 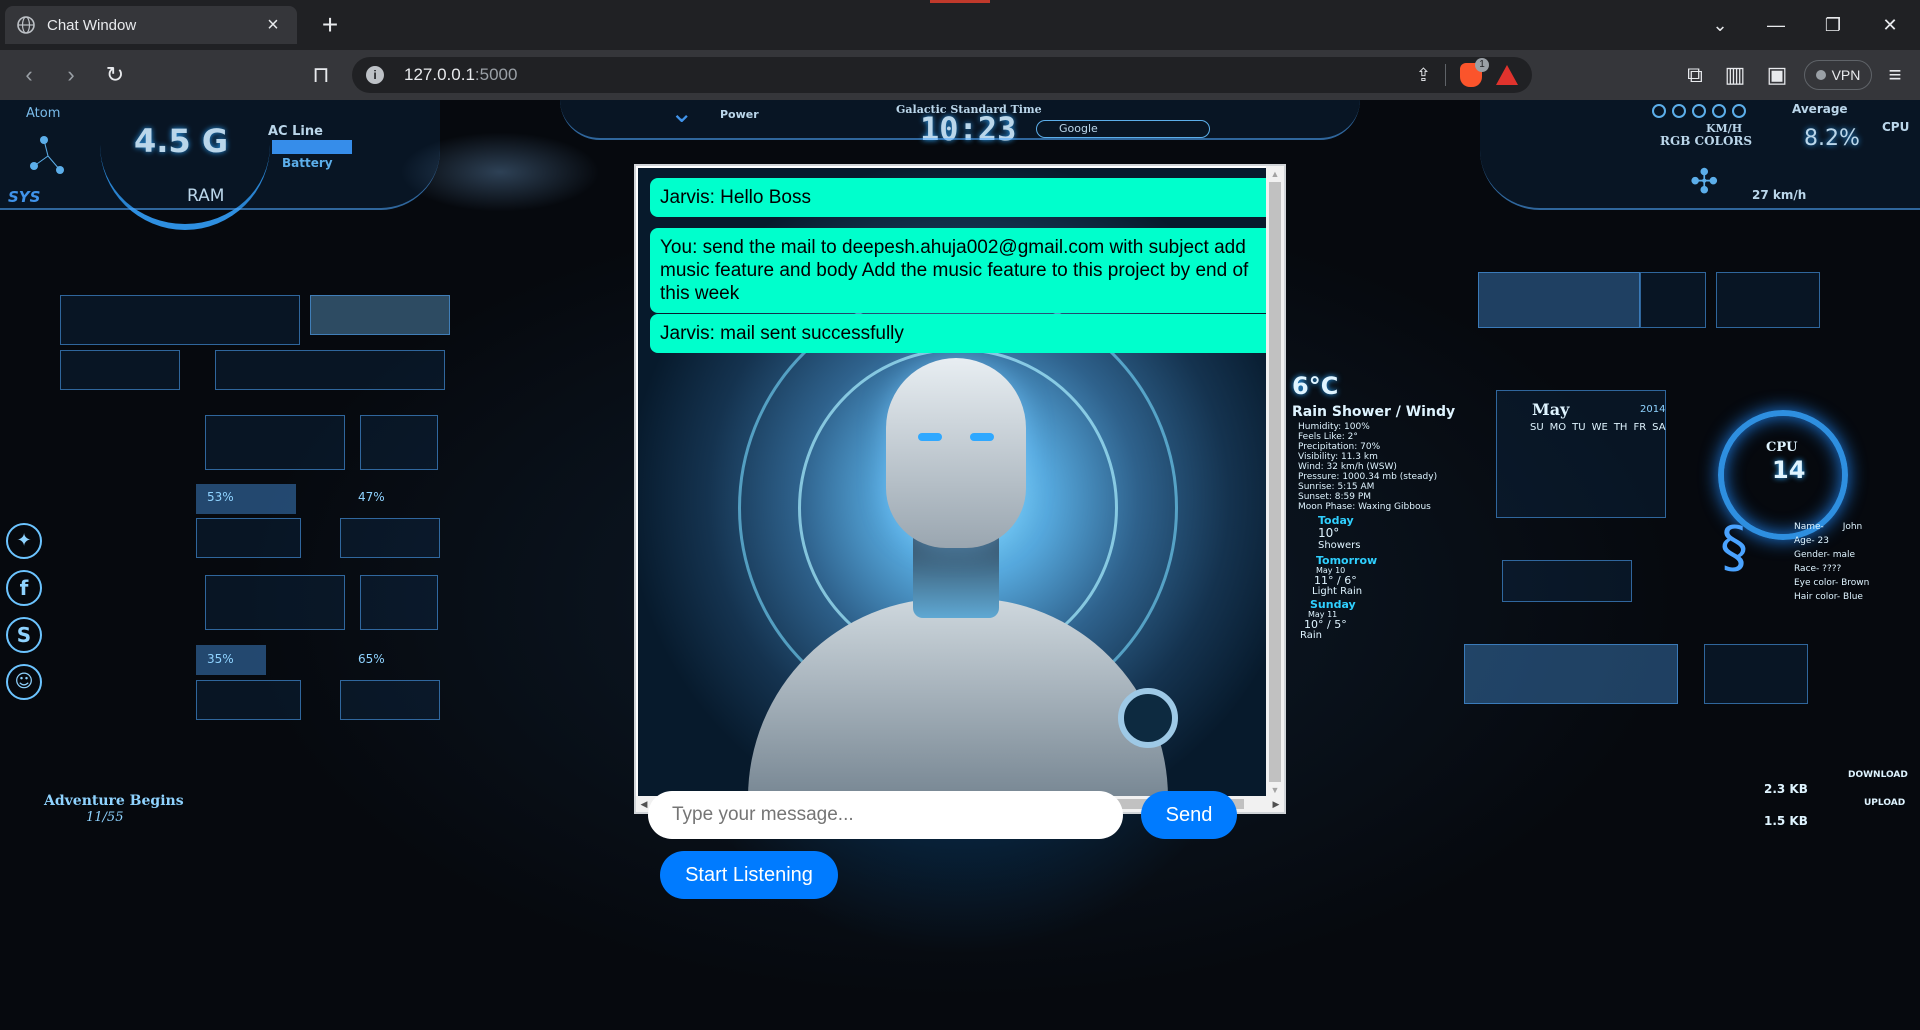 I want to click on chat-message: Jarvis: mail sent successfully, so click(x=958, y=333).